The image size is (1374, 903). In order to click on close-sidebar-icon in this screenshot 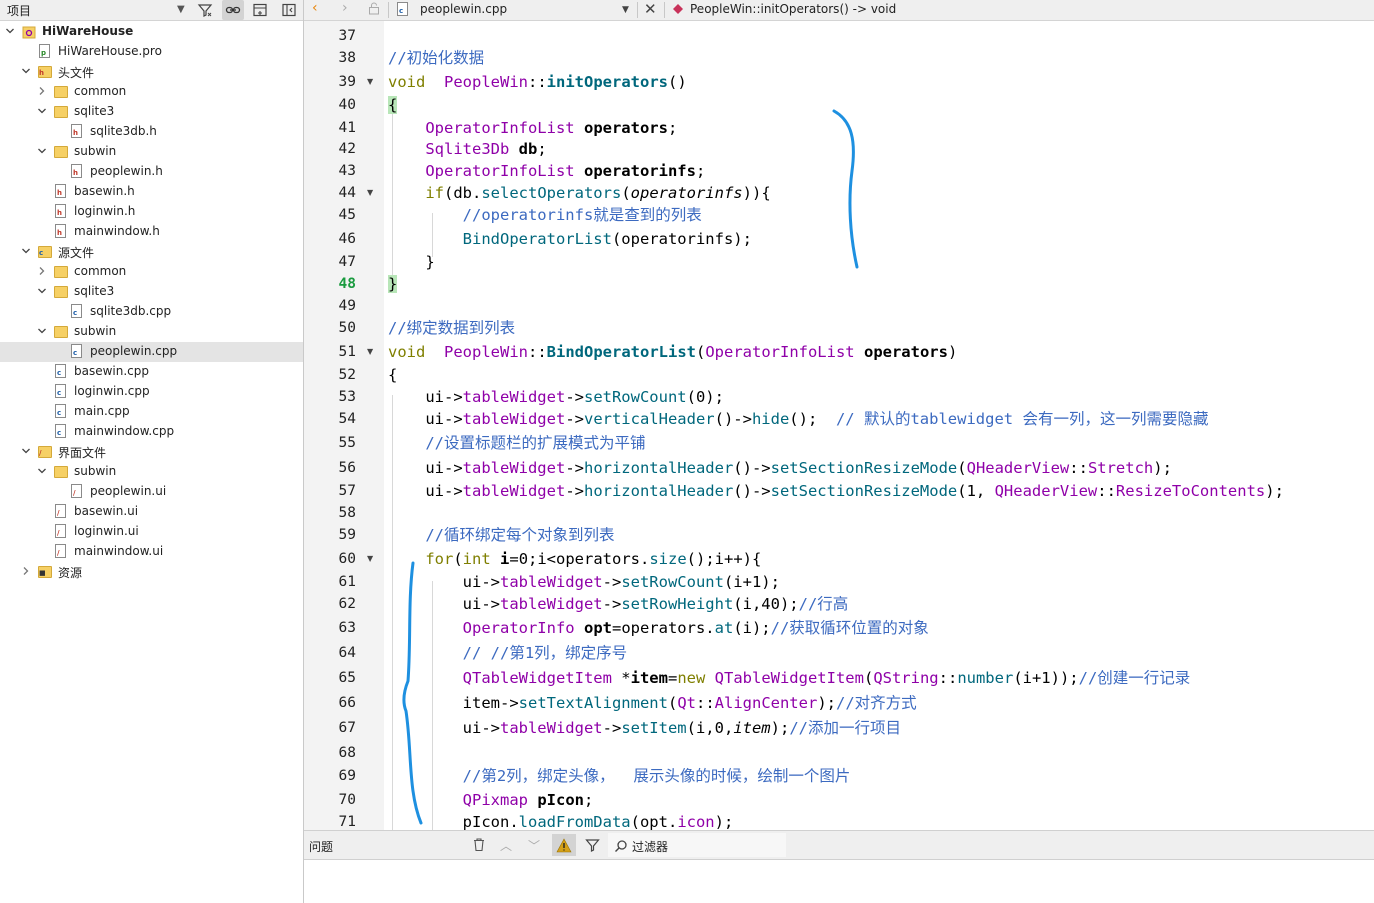, I will do `click(289, 10)`.